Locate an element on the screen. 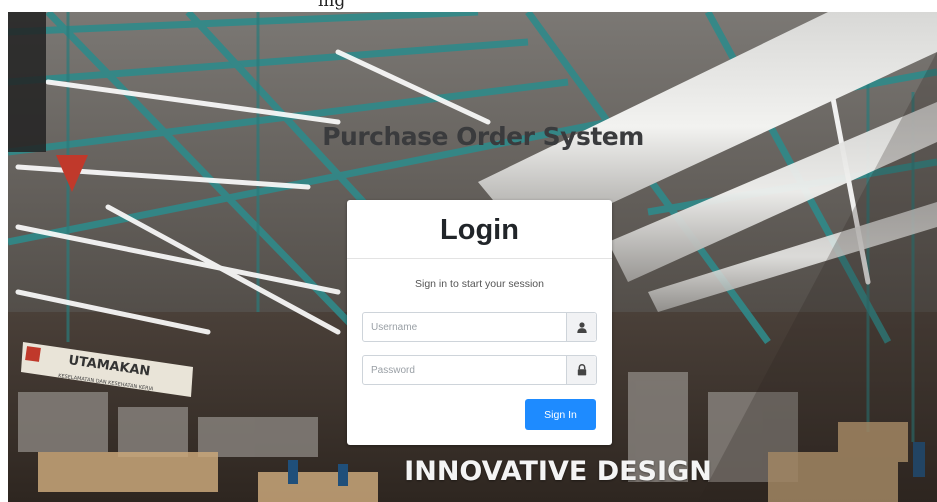  username-input is located at coordinates (464, 327).